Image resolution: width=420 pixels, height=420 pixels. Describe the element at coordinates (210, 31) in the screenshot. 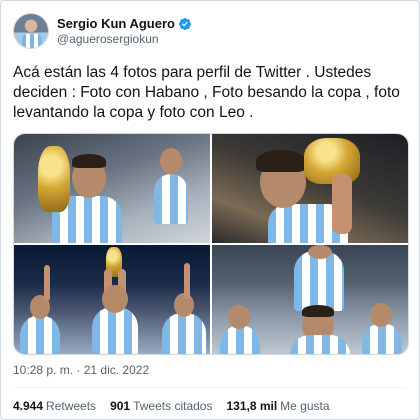

I see `tweet-header: Sergio Kun Aguero @aguerosergiokun` at that location.